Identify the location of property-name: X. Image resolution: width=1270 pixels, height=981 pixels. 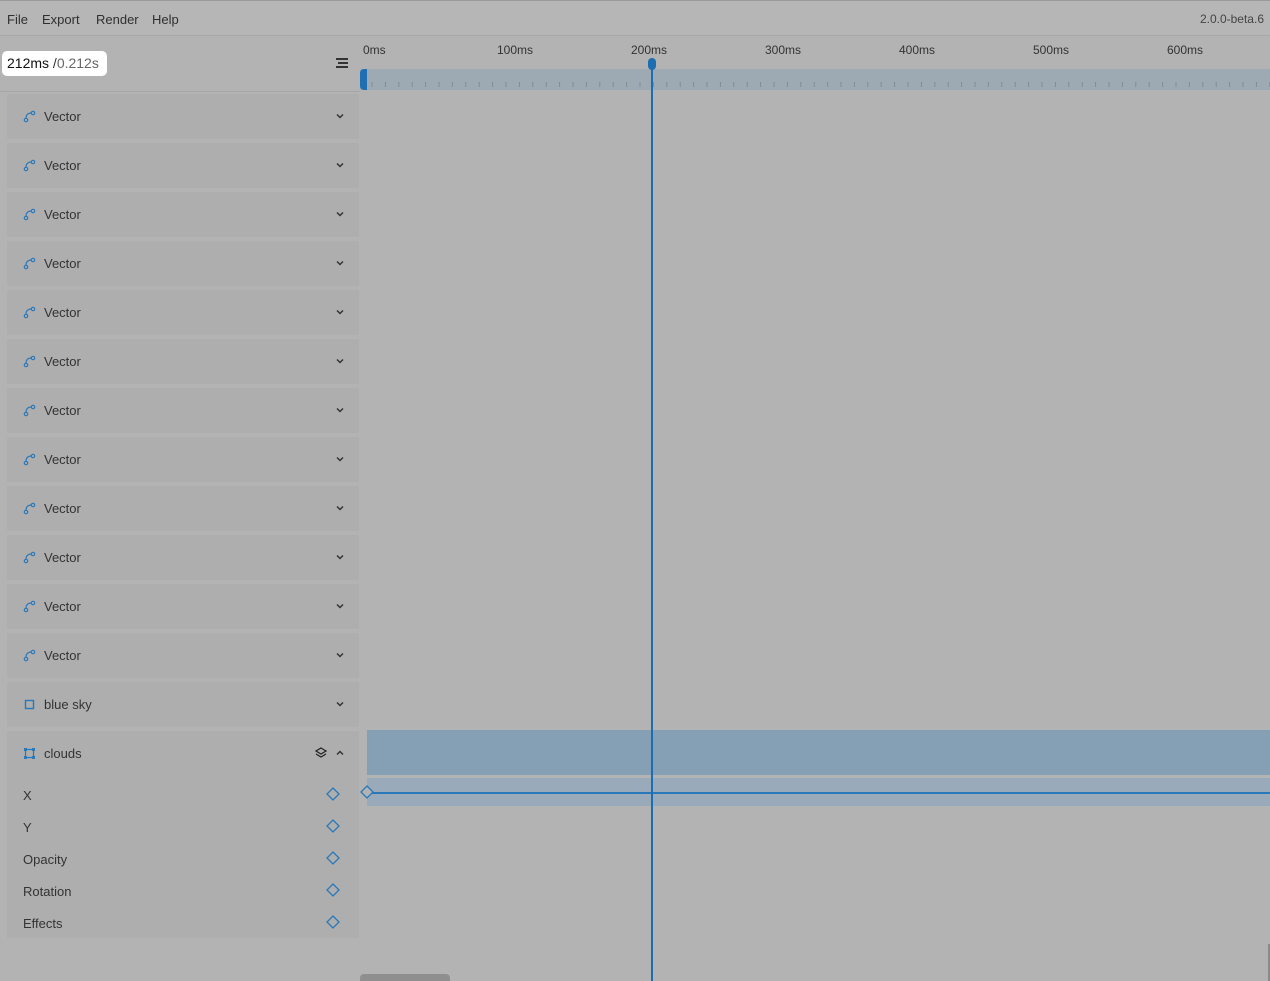
(27, 795).